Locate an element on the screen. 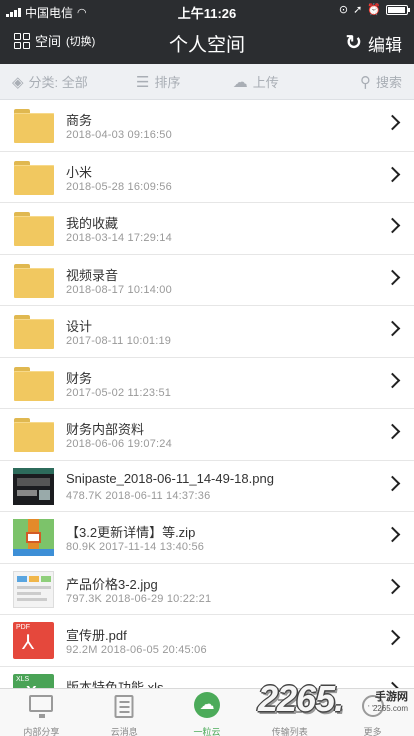  tab-yiliyun: ☁ 一粒云 is located at coordinates (207, 712).